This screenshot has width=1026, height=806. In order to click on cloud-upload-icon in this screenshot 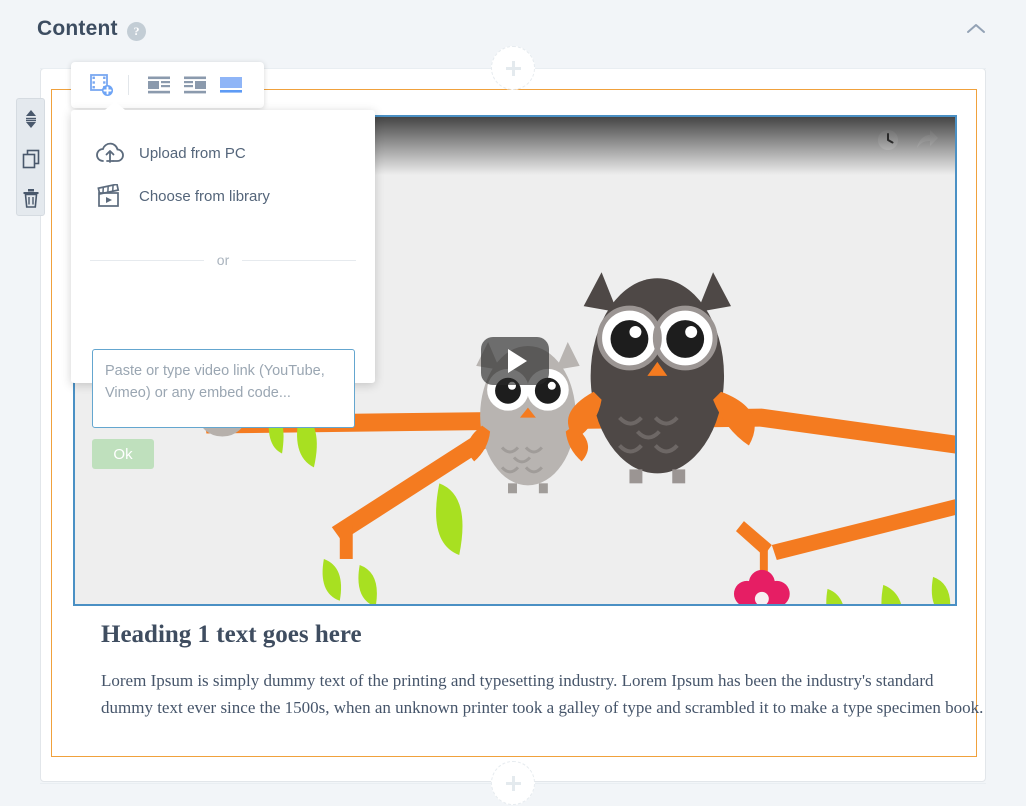, I will do `click(110, 153)`.